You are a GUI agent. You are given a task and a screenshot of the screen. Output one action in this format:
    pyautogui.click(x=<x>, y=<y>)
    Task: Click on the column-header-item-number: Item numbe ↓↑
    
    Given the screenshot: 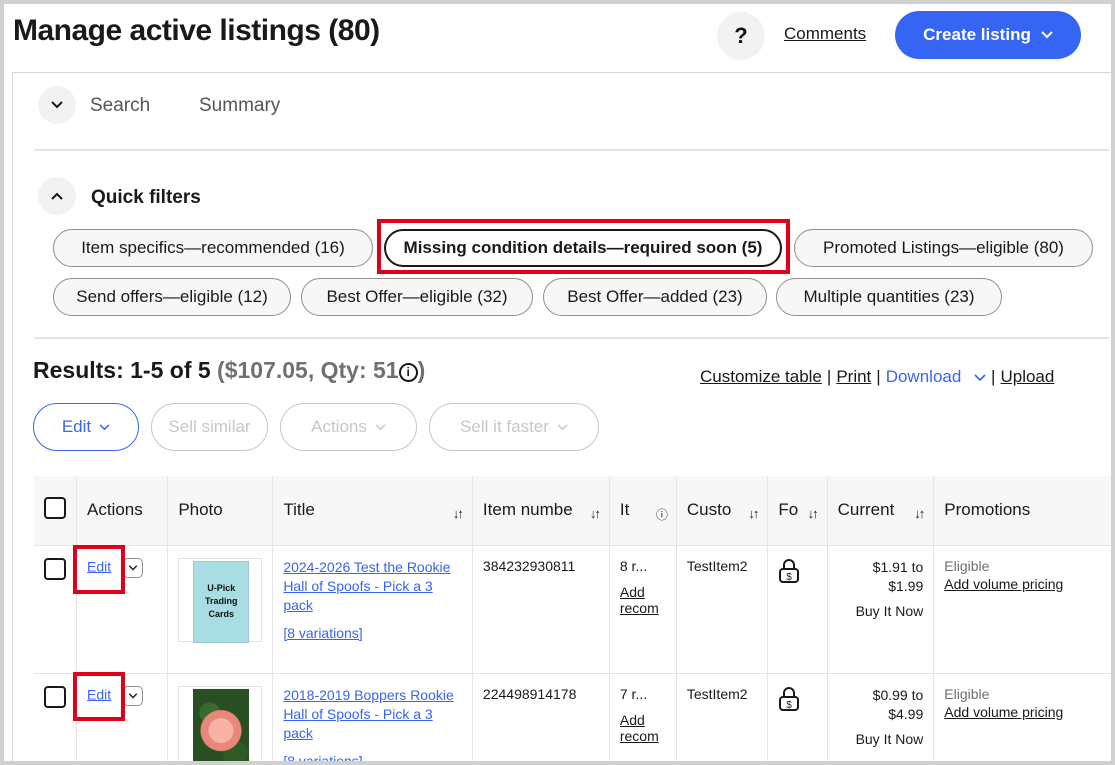 What is the action you would take?
    pyautogui.click(x=540, y=510)
    